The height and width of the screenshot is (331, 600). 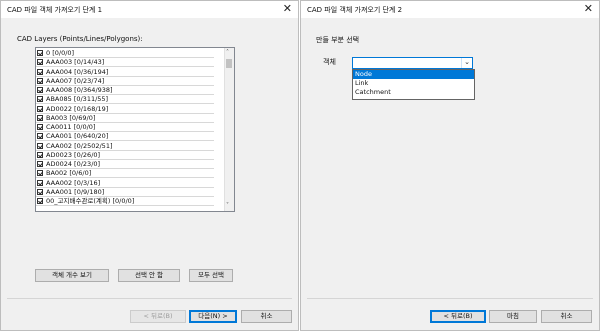 I want to click on chevron-down-icon: ⌄, so click(x=466, y=63).